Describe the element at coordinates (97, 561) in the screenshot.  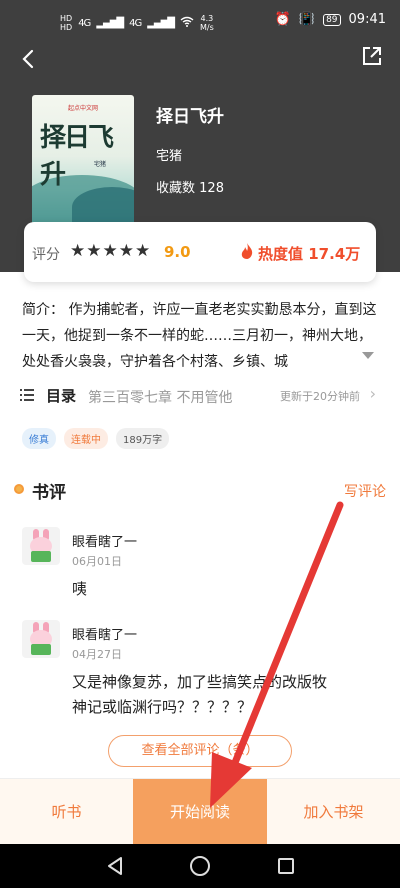
I see `review-date: 06月01日` at that location.